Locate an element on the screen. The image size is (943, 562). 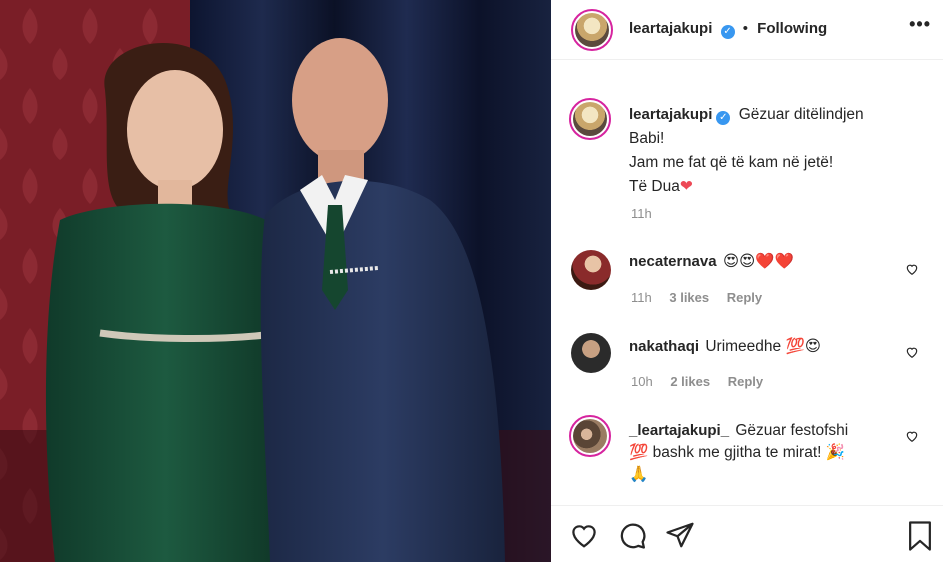
paper-plane-icon is located at coordinates (680, 535).